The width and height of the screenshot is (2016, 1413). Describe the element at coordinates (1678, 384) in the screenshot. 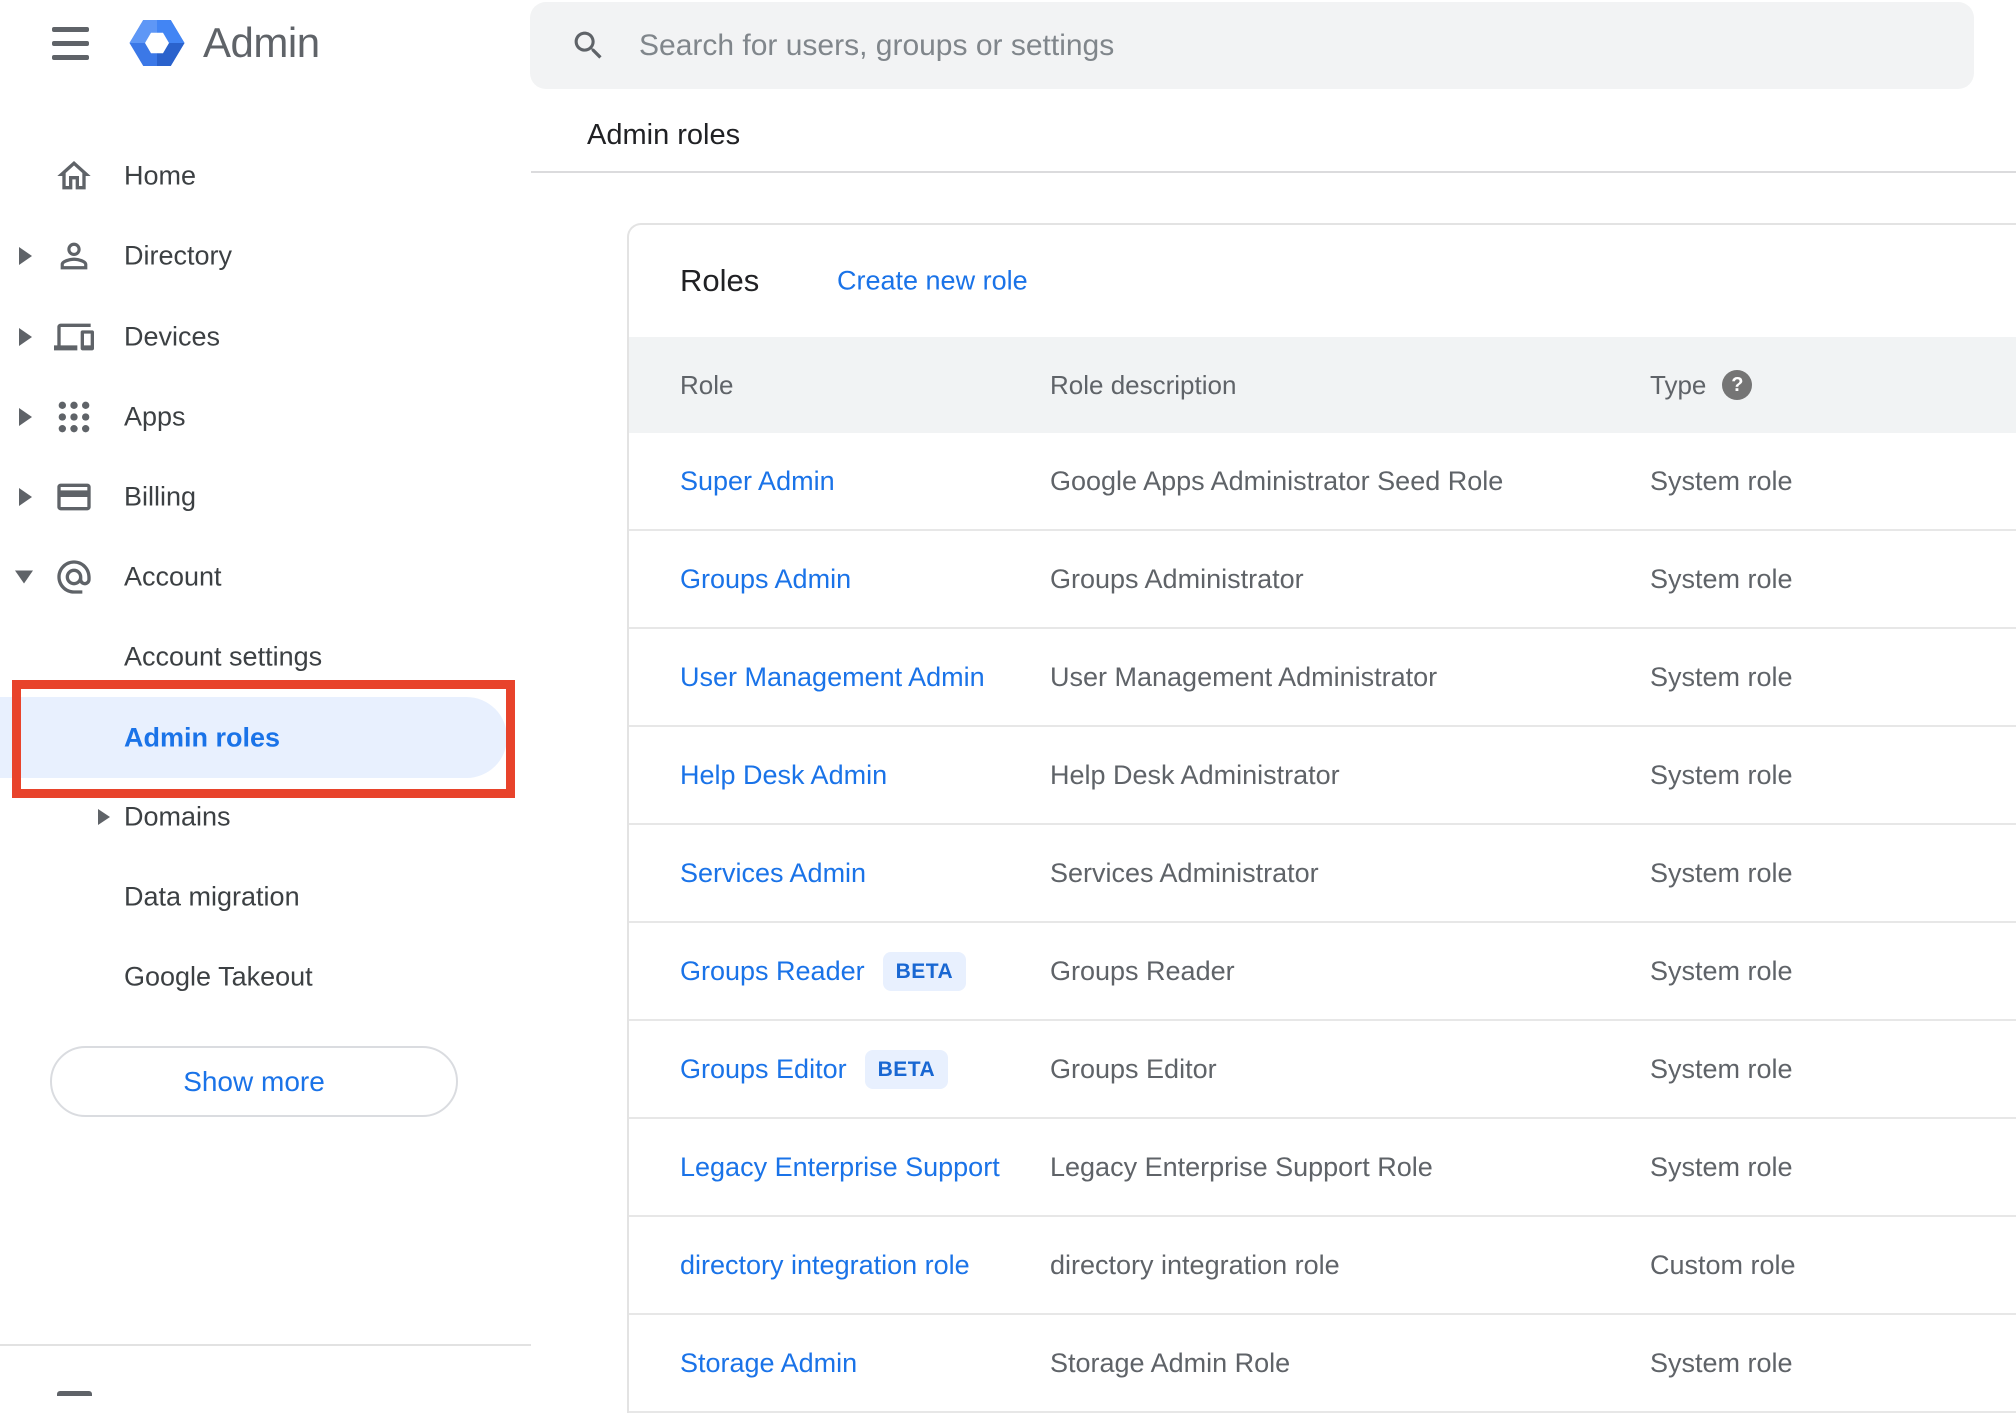

I see `column-header-type-label: Type` at that location.